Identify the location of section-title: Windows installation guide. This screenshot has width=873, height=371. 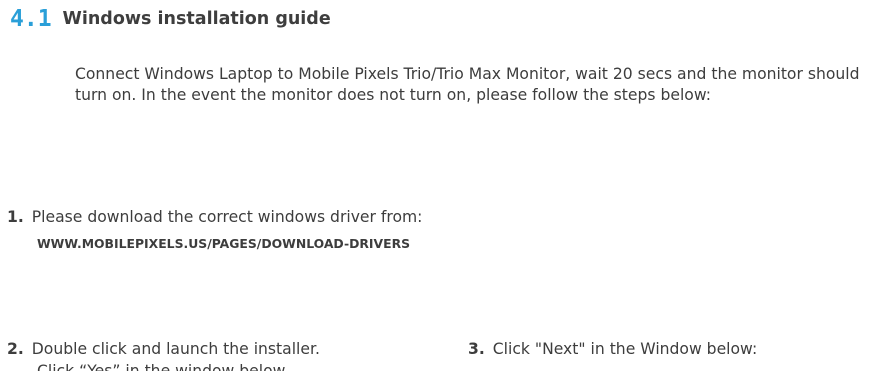
(196, 19).